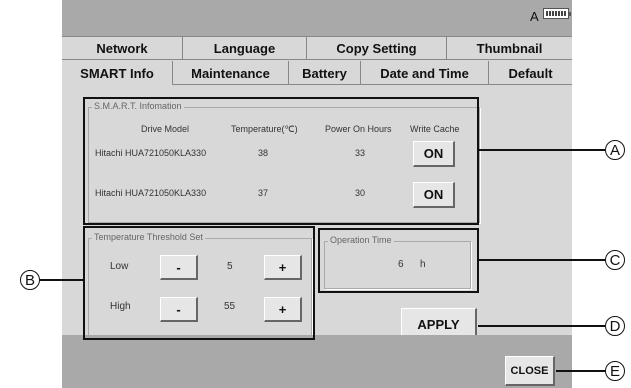 This screenshot has width=631, height=388. What do you see at coordinates (615, 260) in the screenshot?
I see `callout-c: C` at bounding box center [615, 260].